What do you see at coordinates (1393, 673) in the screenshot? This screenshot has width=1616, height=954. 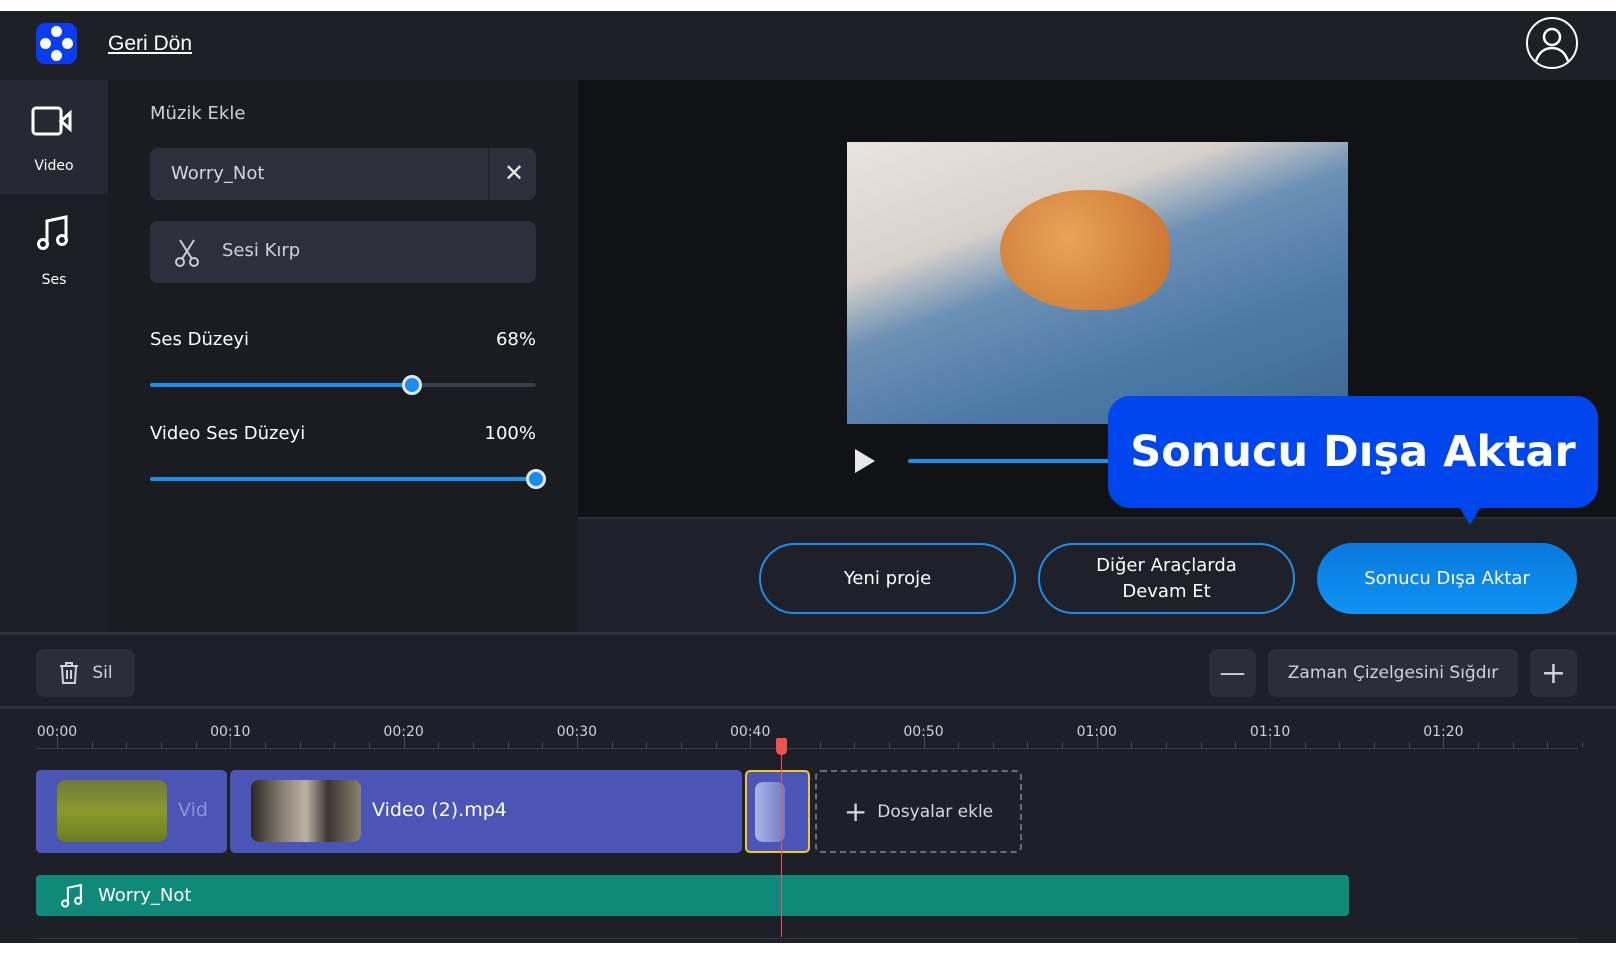 I see `fit-timeline-button: Zaman Çizelgesini Sığdır` at bounding box center [1393, 673].